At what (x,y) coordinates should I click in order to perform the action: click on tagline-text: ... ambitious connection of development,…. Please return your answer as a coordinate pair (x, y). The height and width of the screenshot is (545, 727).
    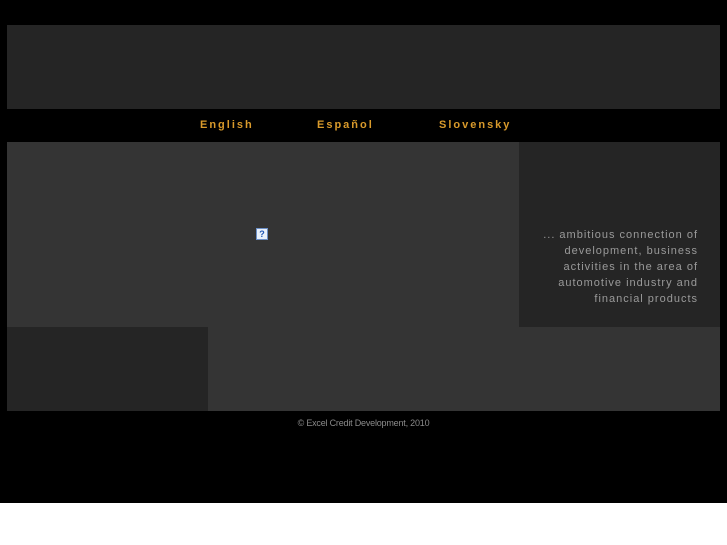
    Looking at the image, I should click on (620, 267).